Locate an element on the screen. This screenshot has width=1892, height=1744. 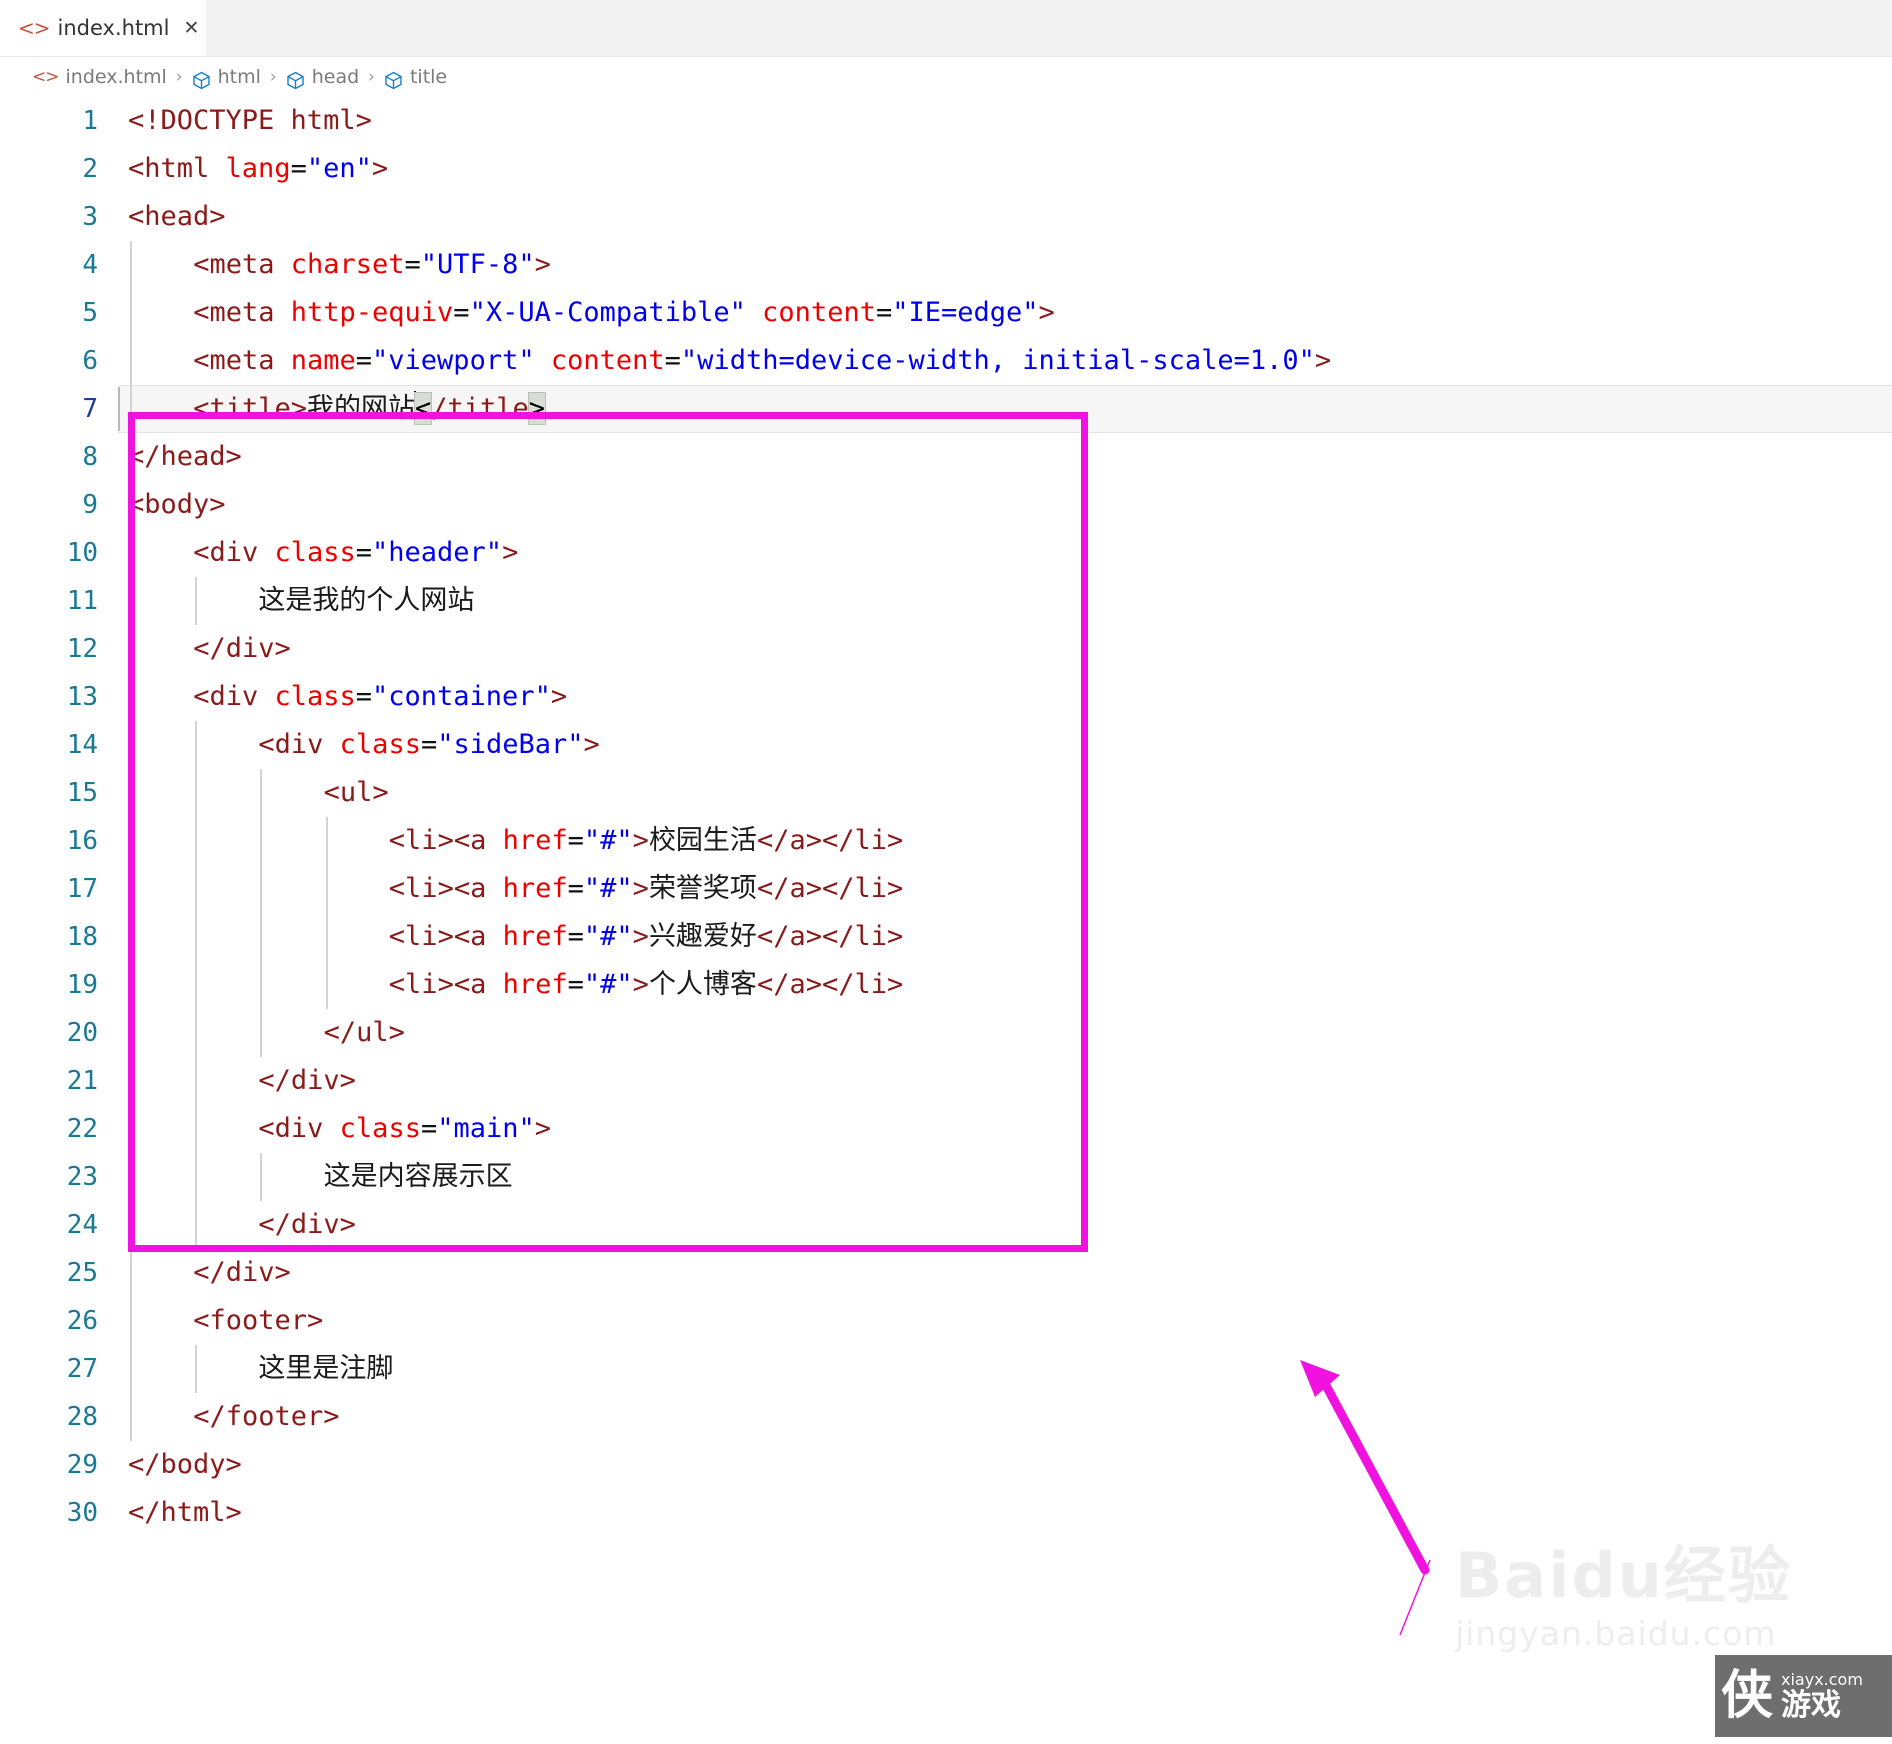
code-token-str: "width=device-width, initial-scale=1.0" is located at coordinates (997, 360).